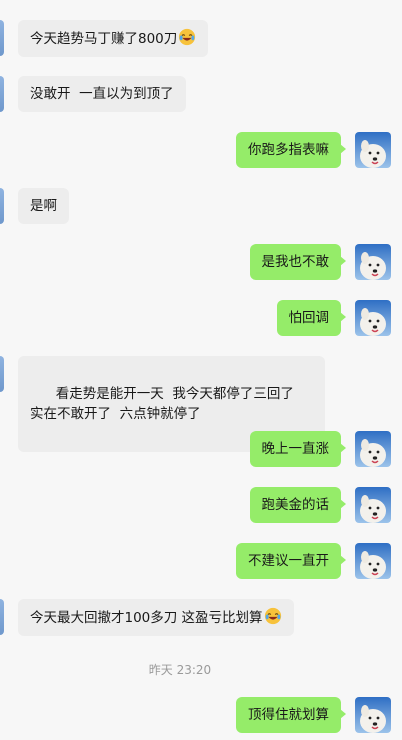 The height and width of the screenshot is (740, 402). I want to click on incoming-message-bubble: 没敢开 一直以为到顶了, so click(102, 94).